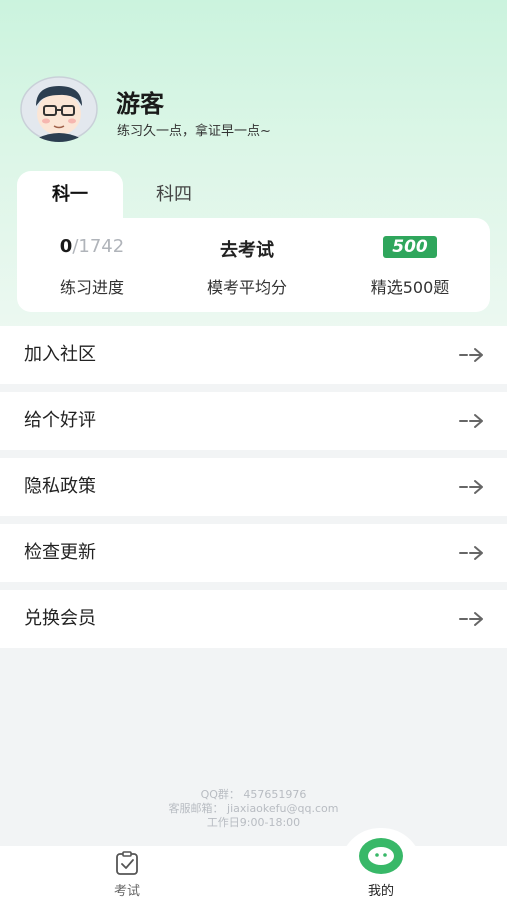  Describe the element at coordinates (98, 246) in the screenshot. I see `progress-total: /1742` at that location.